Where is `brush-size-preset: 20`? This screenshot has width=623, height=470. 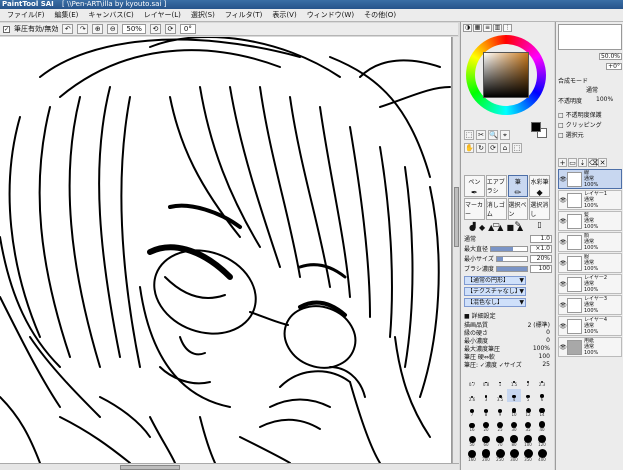
brush-size-preset: 20 is located at coordinates (486, 425).